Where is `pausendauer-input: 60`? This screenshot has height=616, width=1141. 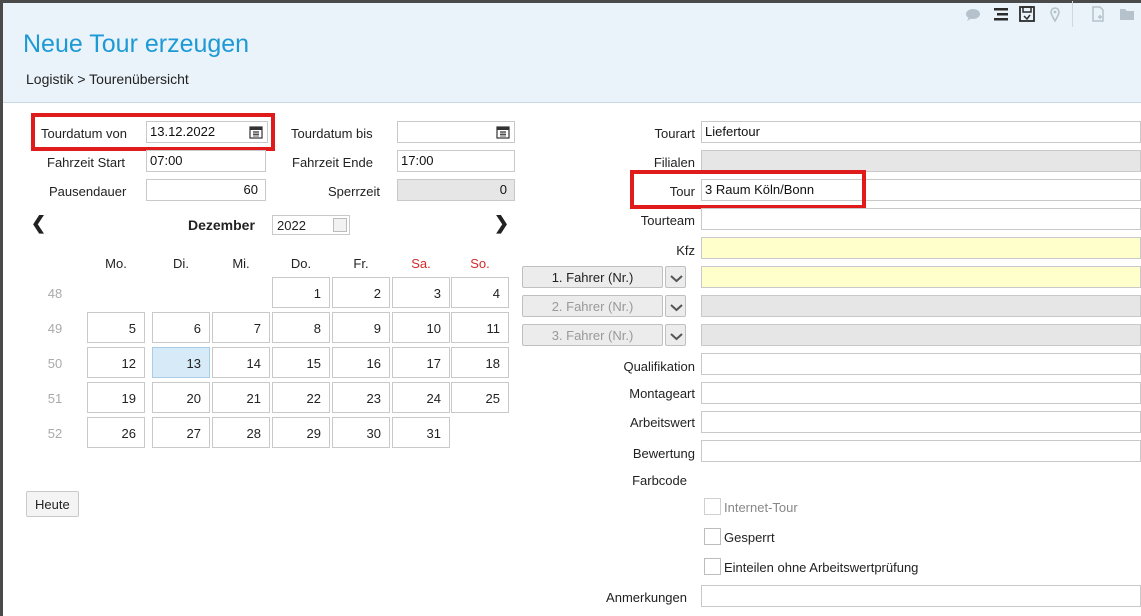 pausendauer-input: 60 is located at coordinates (206, 190).